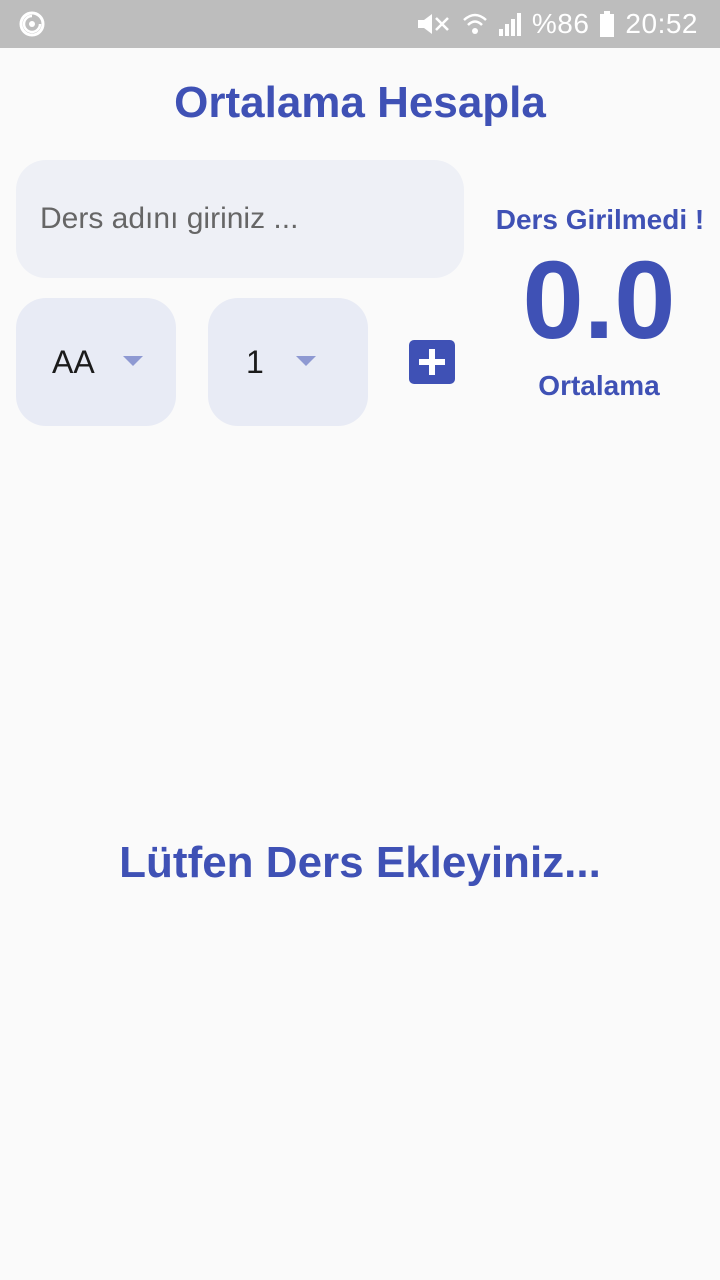  Describe the element at coordinates (600, 219) in the screenshot. I see `status-message: Ders Girilmedi !` at that location.